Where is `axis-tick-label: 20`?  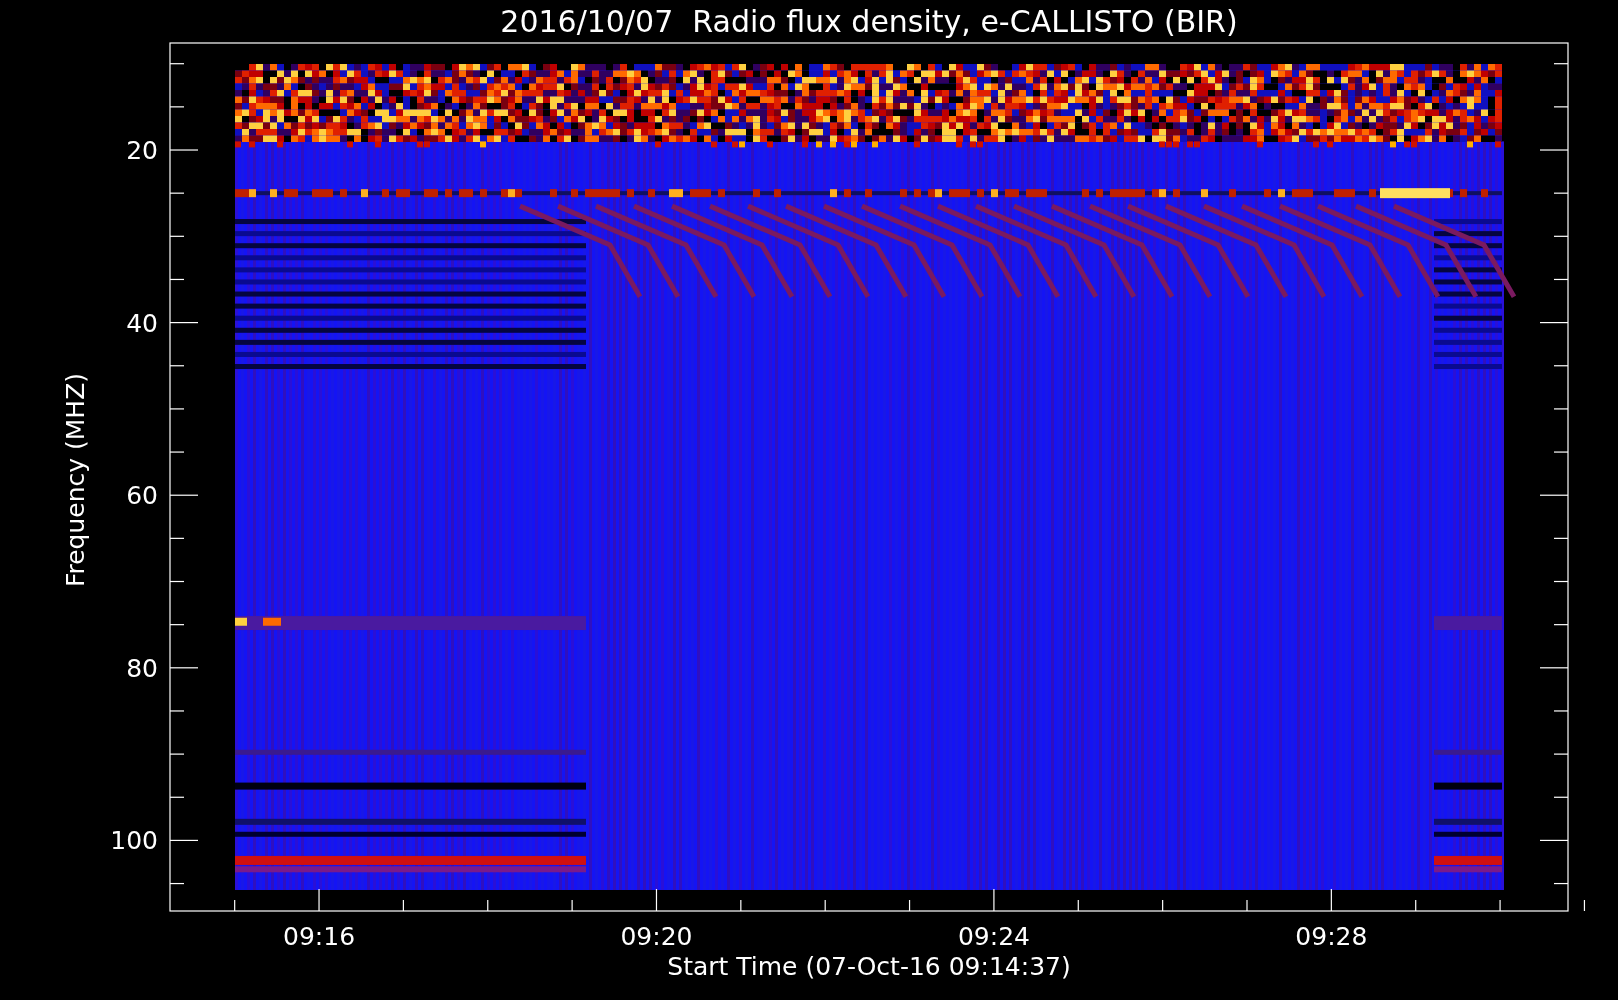 axis-tick-label: 20 is located at coordinates (142, 150).